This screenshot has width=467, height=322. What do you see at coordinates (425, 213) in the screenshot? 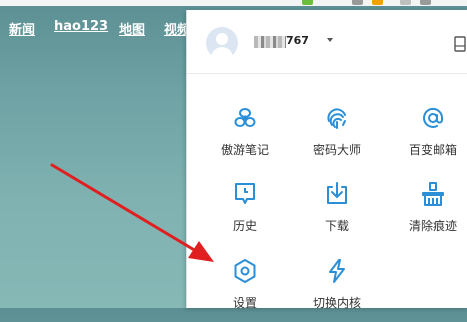
I see `menu-item-clear-traces: 清除痕迹` at bounding box center [425, 213].